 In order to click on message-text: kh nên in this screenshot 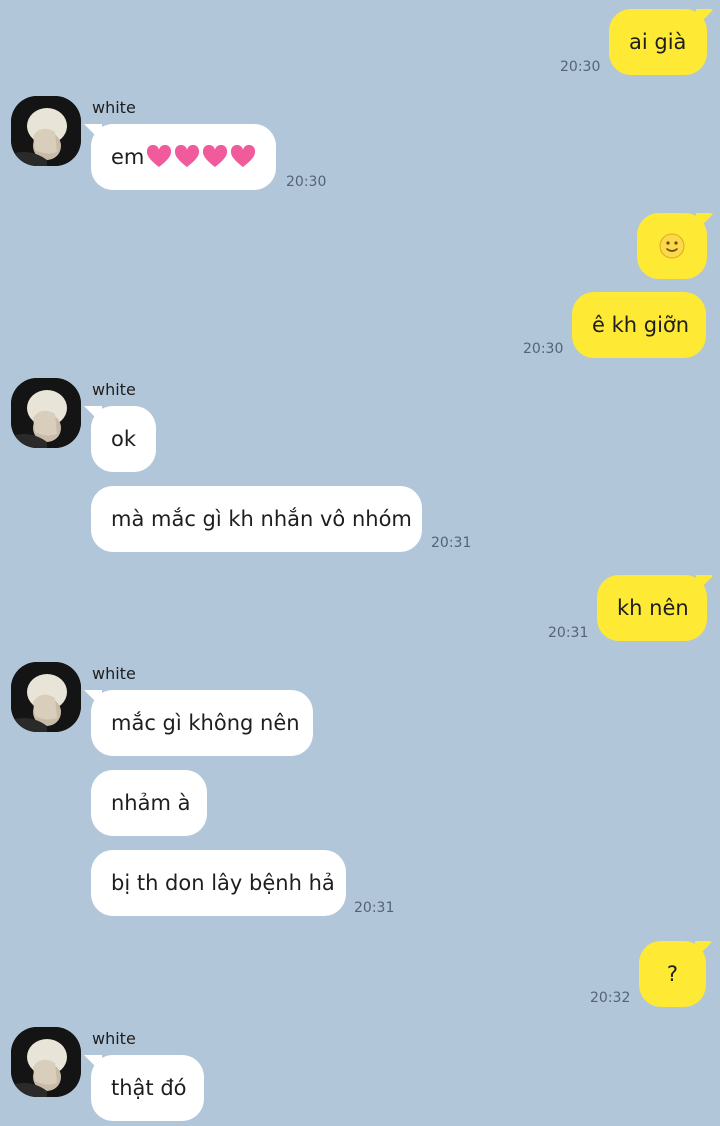, I will do `click(653, 608)`.